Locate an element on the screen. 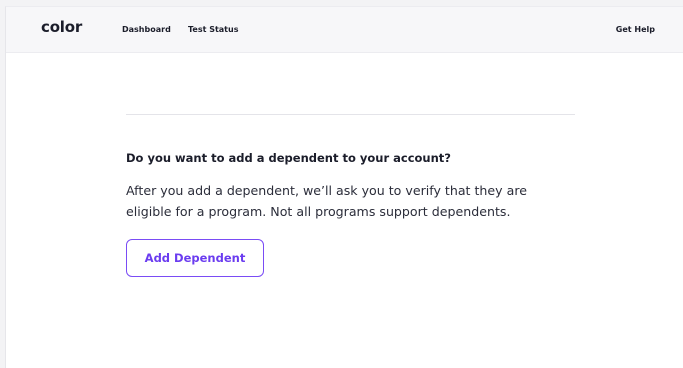 Image resolution: width=683 pixels, height=368 pixels. color-logo: color is located at coordinates (61, 27).